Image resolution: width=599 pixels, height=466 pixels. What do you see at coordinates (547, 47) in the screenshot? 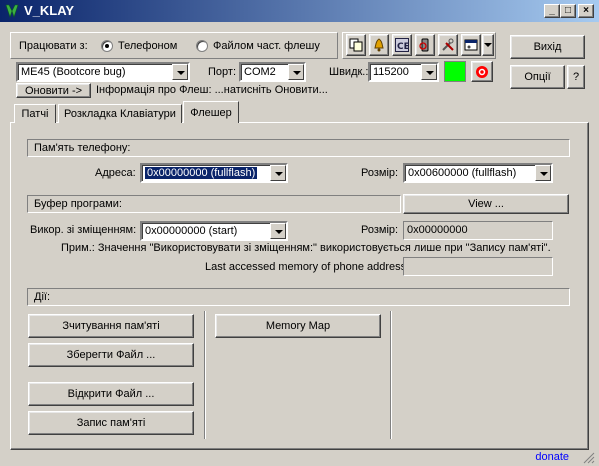
I see `exit-button: Вихід` at bounding box center [547, 47].